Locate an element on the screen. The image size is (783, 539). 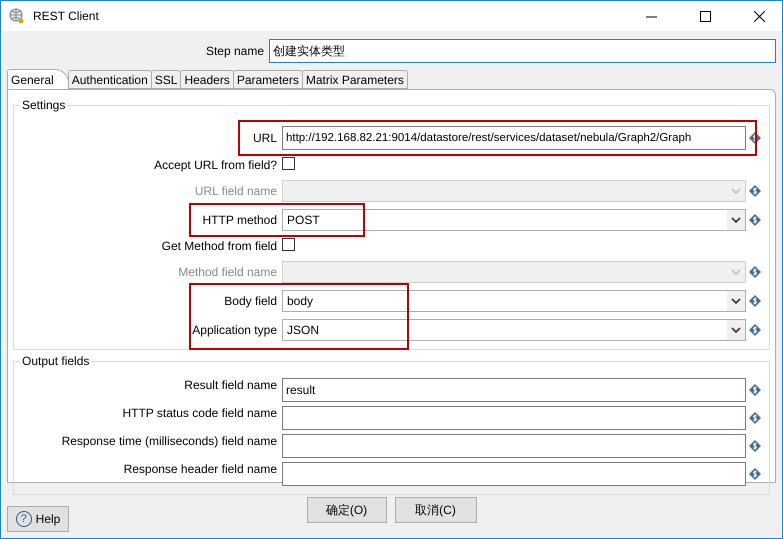
close-icon is located at coordinates (759, 16).